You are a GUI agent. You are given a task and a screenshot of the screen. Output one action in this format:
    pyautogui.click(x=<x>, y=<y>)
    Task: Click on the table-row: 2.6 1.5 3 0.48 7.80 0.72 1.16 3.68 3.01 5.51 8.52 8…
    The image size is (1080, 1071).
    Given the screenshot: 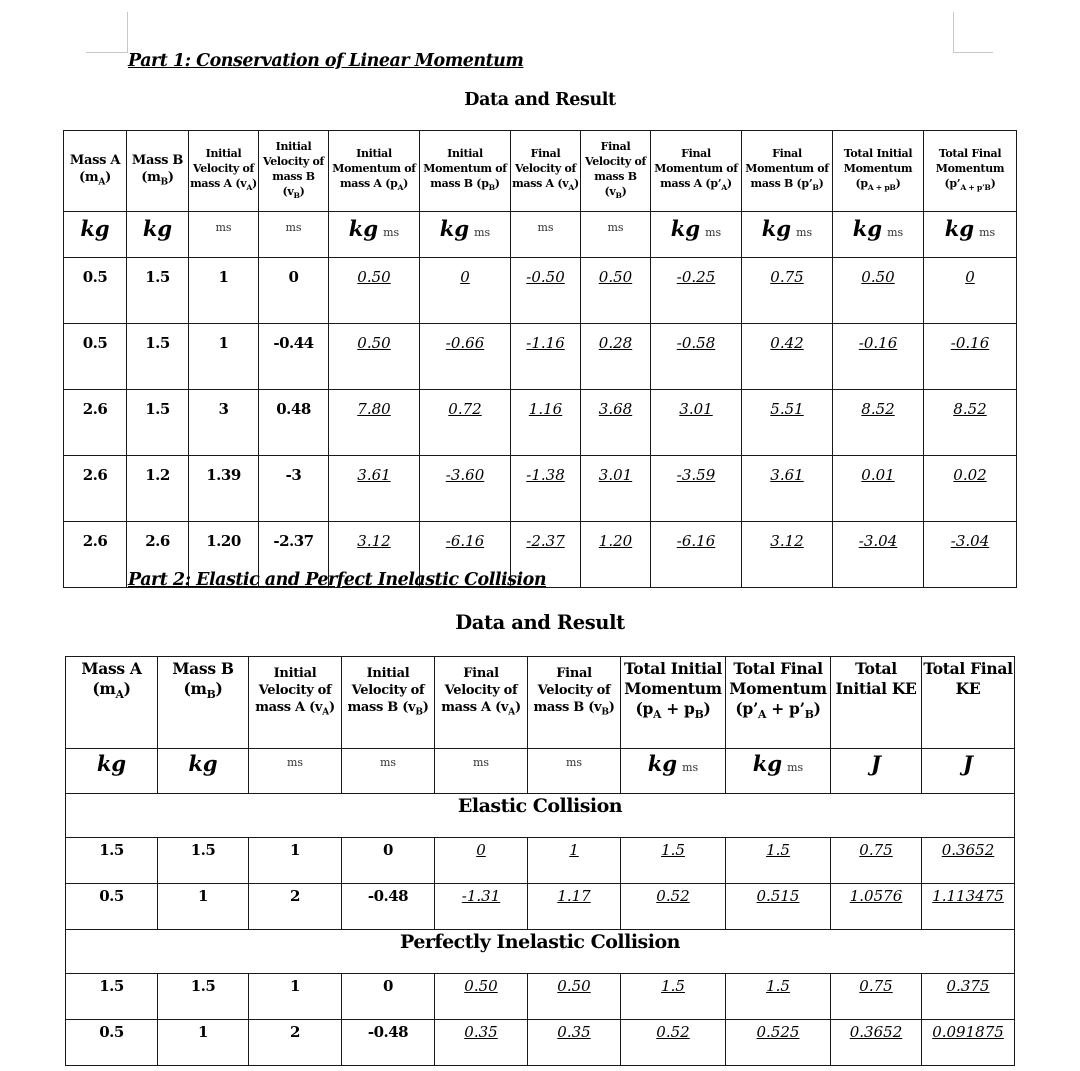 What is the action you would take?
    pyautogui.click(x=540, y=422)
    